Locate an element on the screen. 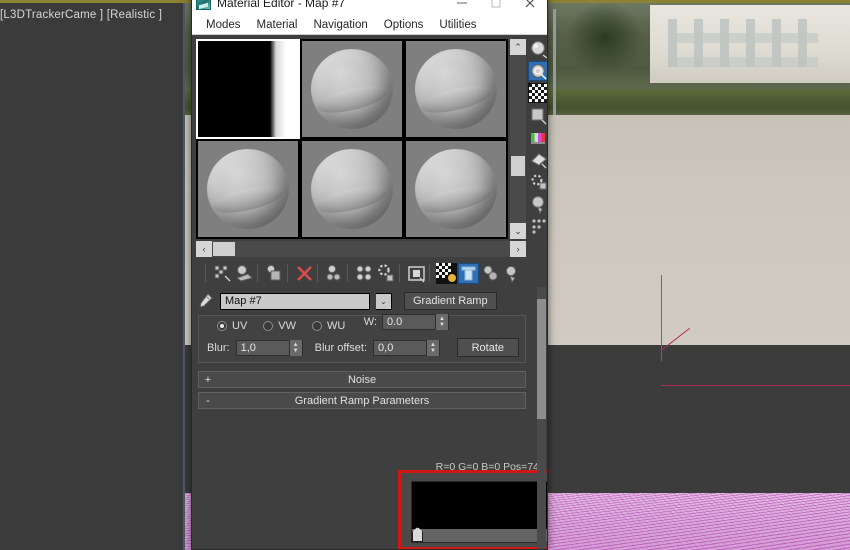 This screenshot has height=550, width=850. blur-spinner: 1,0 ▲ ▼ is located at coordinates (269, 348).